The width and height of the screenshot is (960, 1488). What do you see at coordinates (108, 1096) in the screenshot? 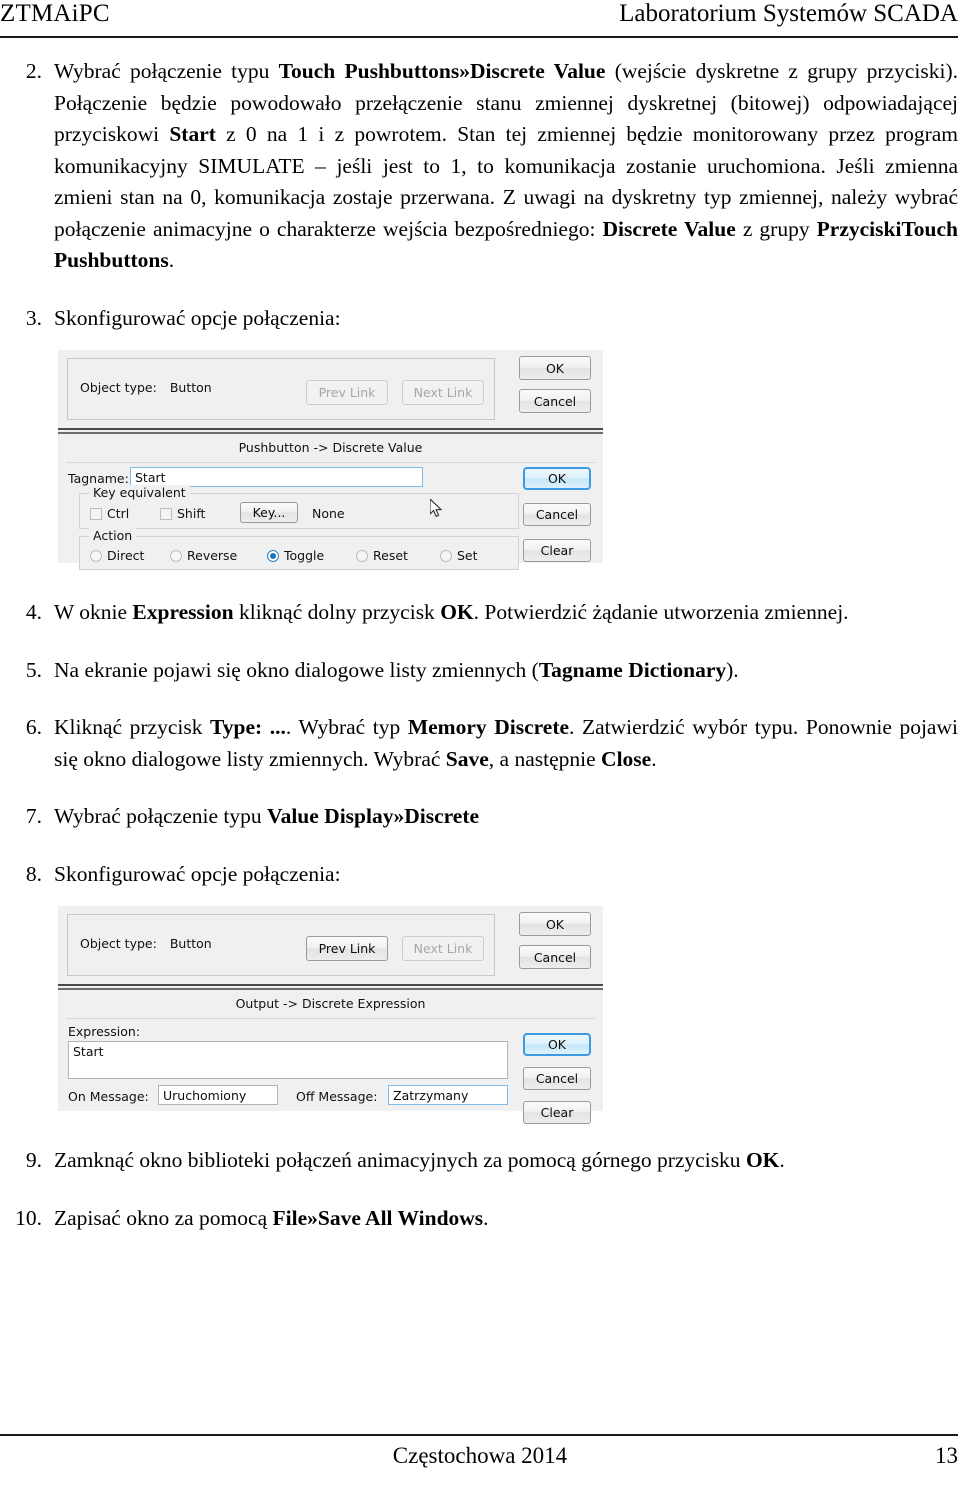
I see `dialog2-on-message-label: On Message:` at bounding box center [108, 1096].